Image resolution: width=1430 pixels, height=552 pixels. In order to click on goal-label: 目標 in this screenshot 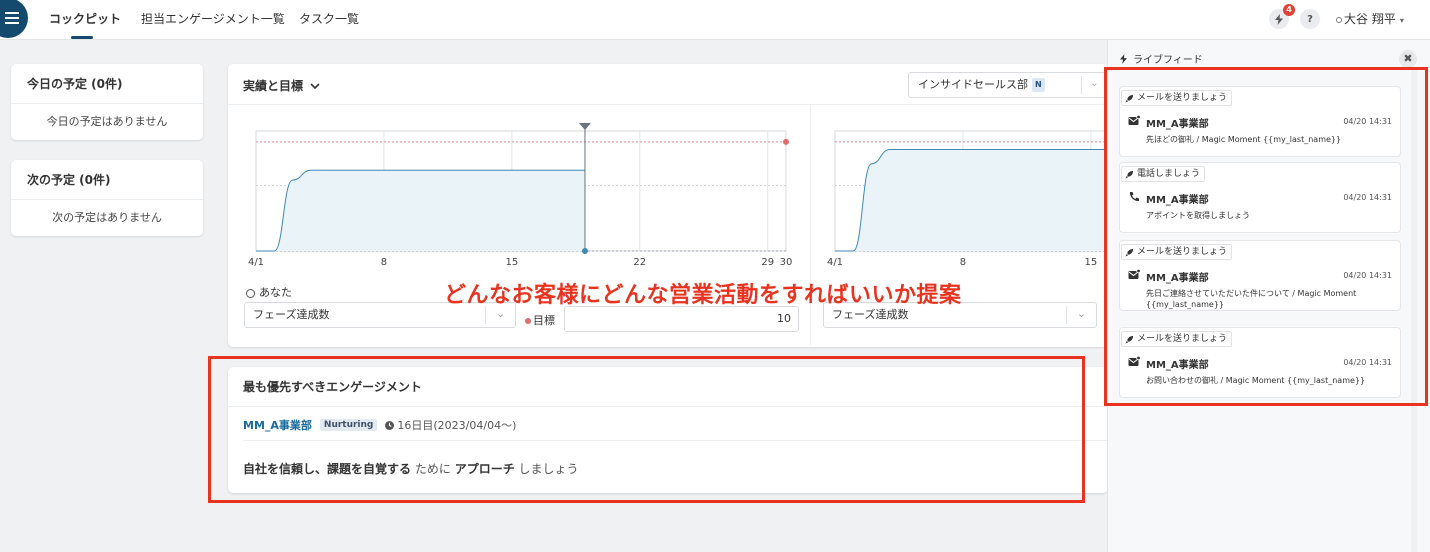, I will do `click(544, 320)`.